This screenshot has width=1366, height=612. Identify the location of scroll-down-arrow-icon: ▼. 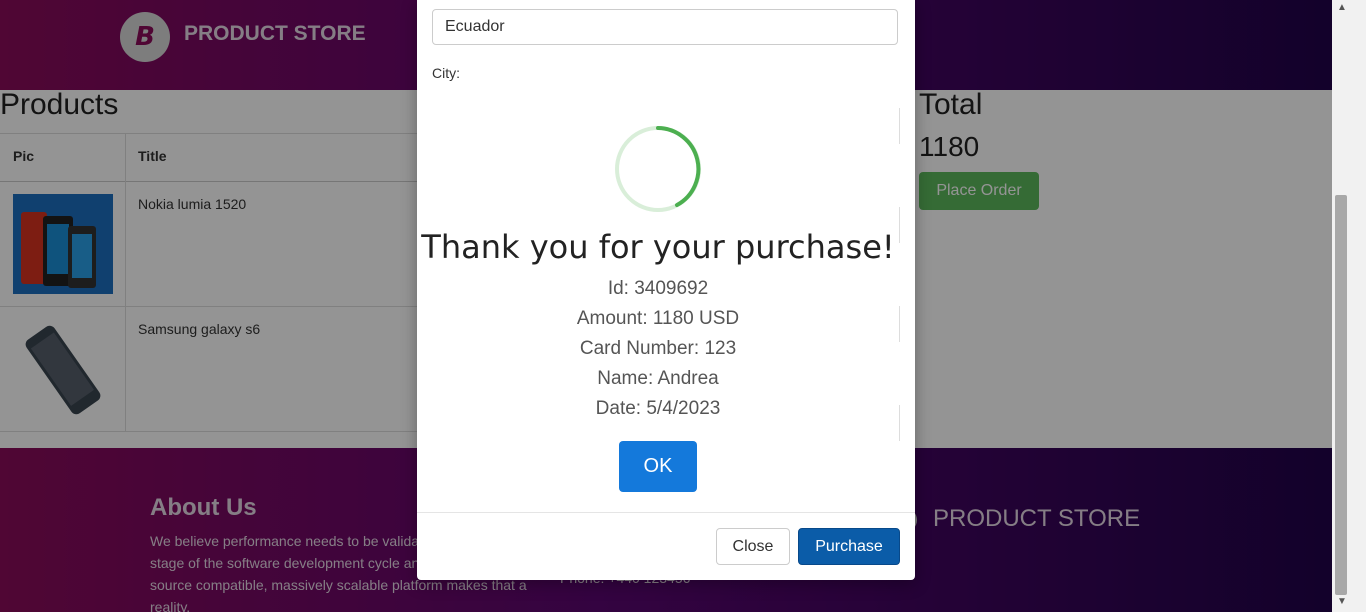
(1342, 602).